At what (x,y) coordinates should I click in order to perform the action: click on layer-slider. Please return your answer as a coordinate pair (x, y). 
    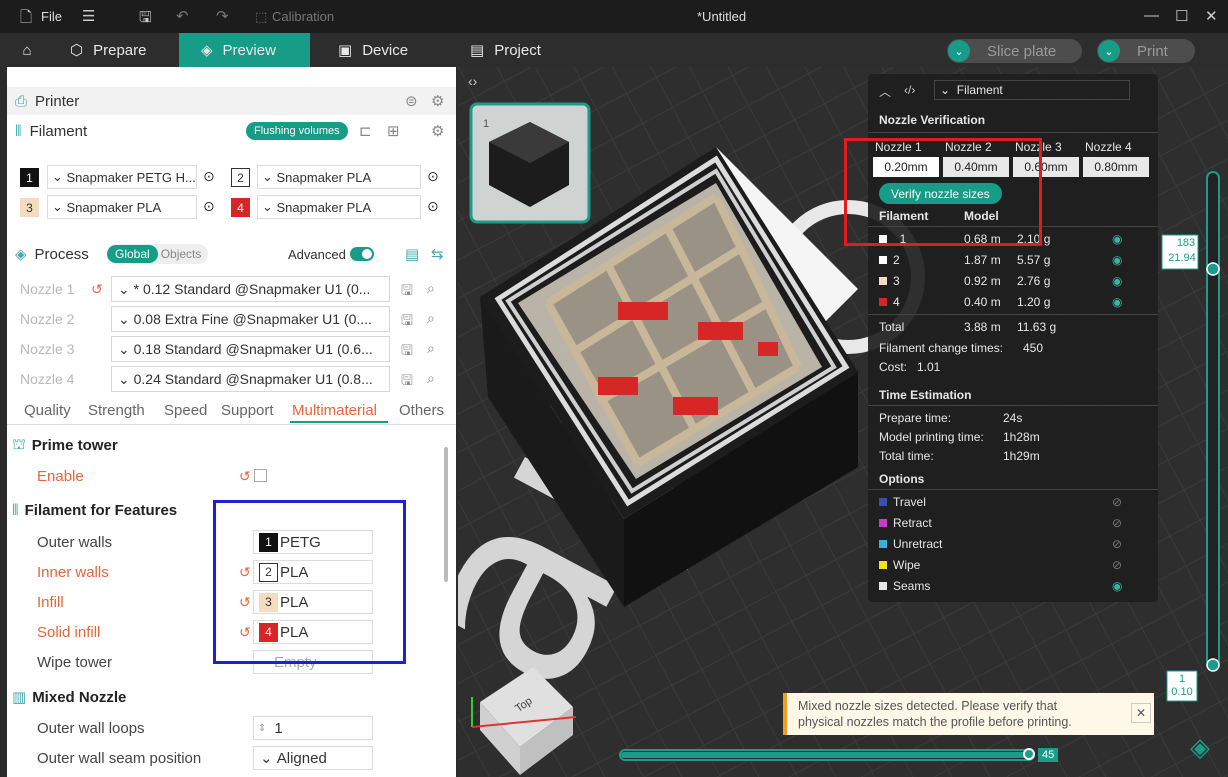
    Looking at the image, I should click on (1213, 419).